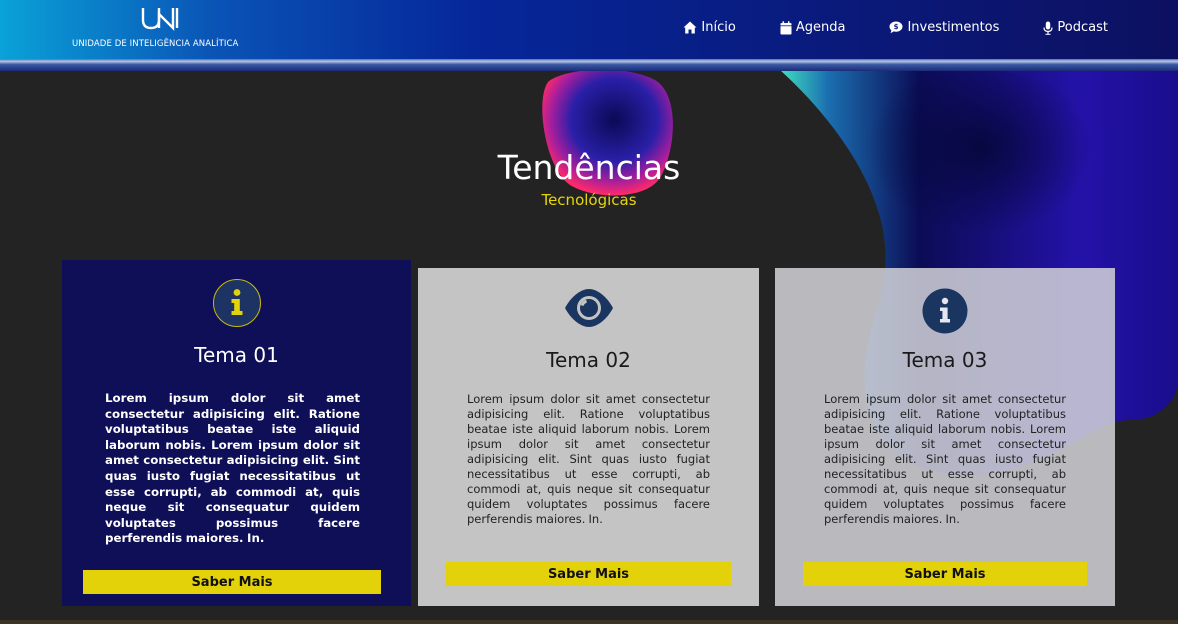 The image size is (1178, 624). Describe the element at coordinates (1048, 28) in the screenshot. I see `microphone-icon` at that location.